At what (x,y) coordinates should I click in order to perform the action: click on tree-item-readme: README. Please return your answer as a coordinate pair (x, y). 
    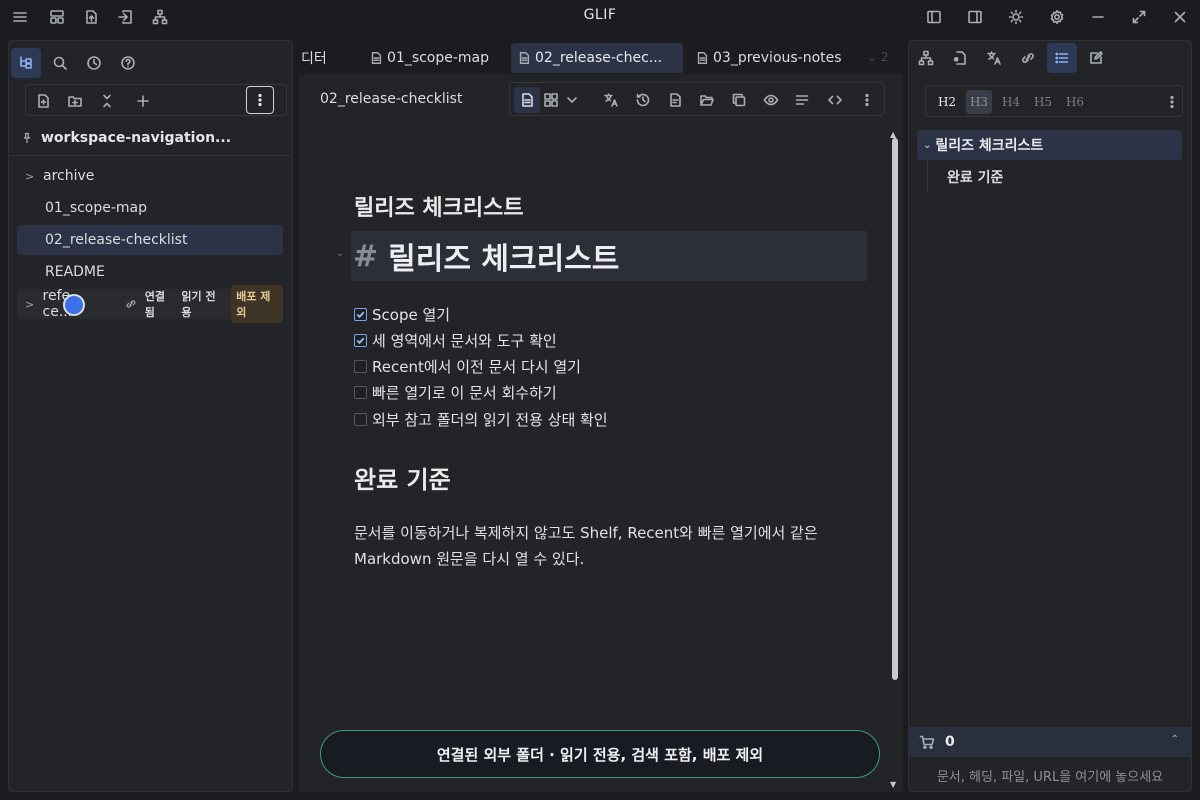
    Looking at the image, I should click on (150, 272).